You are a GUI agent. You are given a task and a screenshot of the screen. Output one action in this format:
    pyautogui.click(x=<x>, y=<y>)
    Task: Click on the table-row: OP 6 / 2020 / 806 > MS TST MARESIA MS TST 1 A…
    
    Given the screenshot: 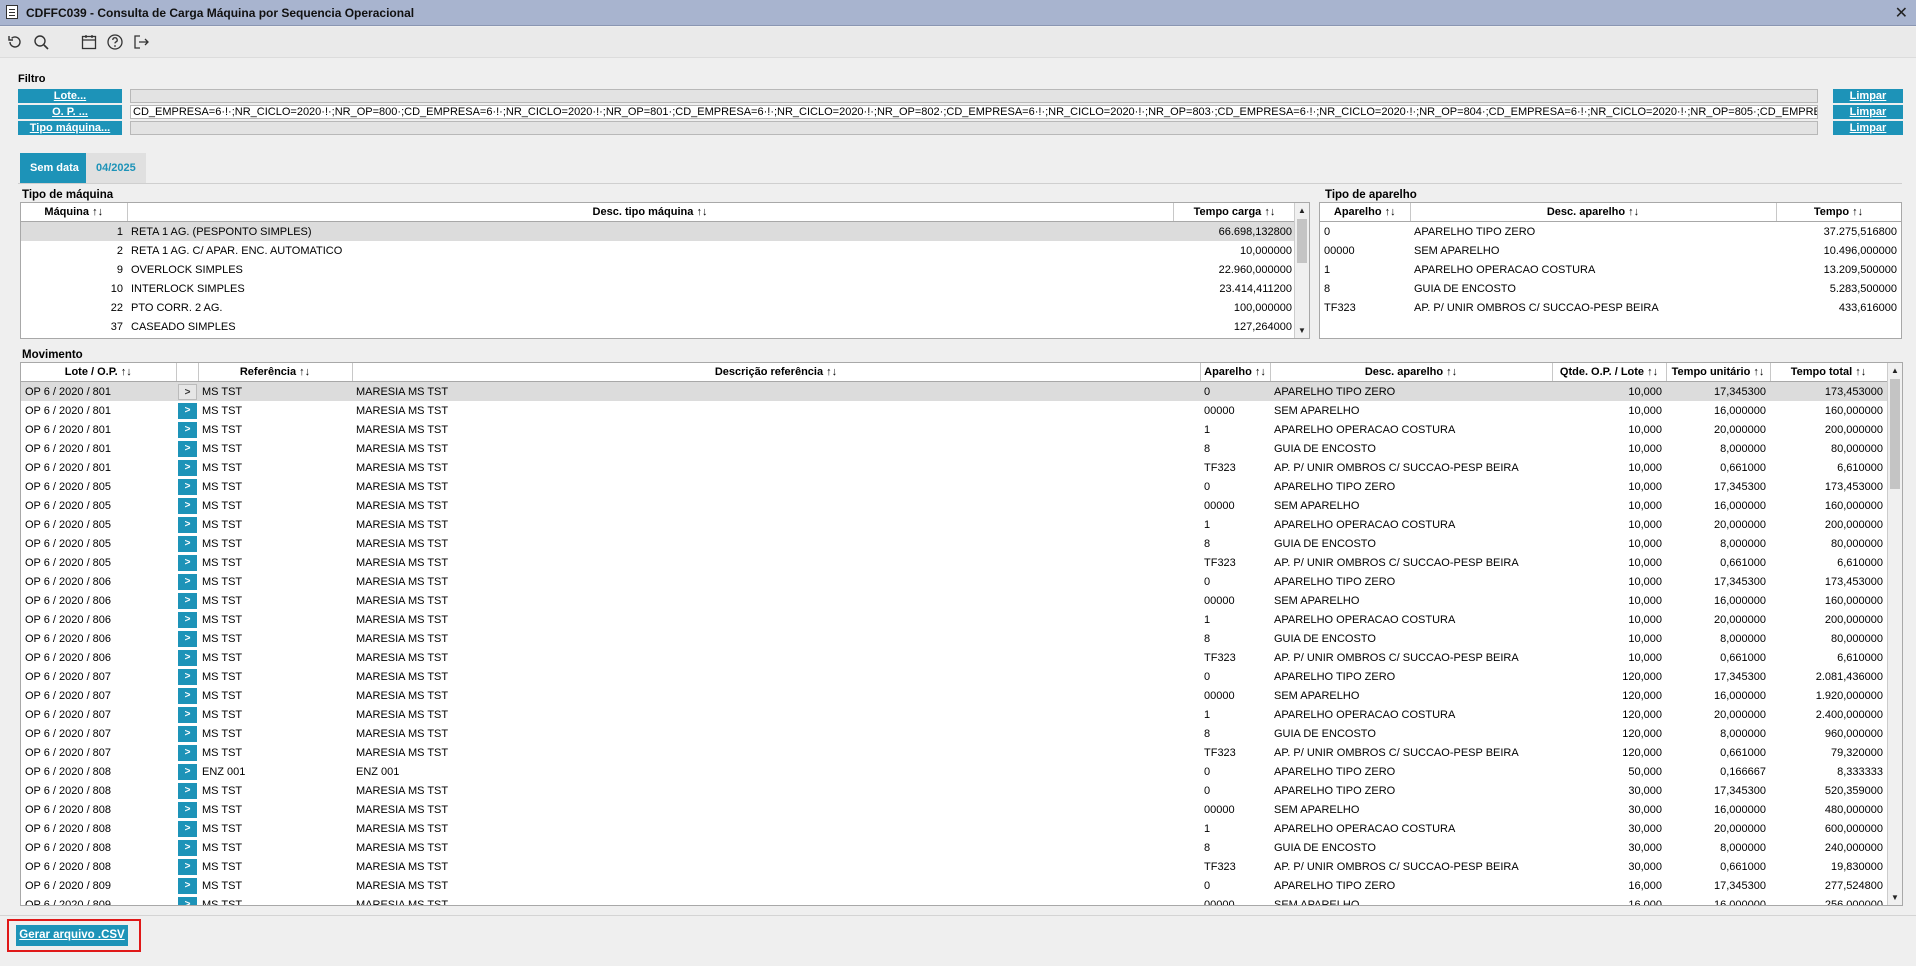 What is the action you would take?
    pyautogui.click(x=954, y=619)
    